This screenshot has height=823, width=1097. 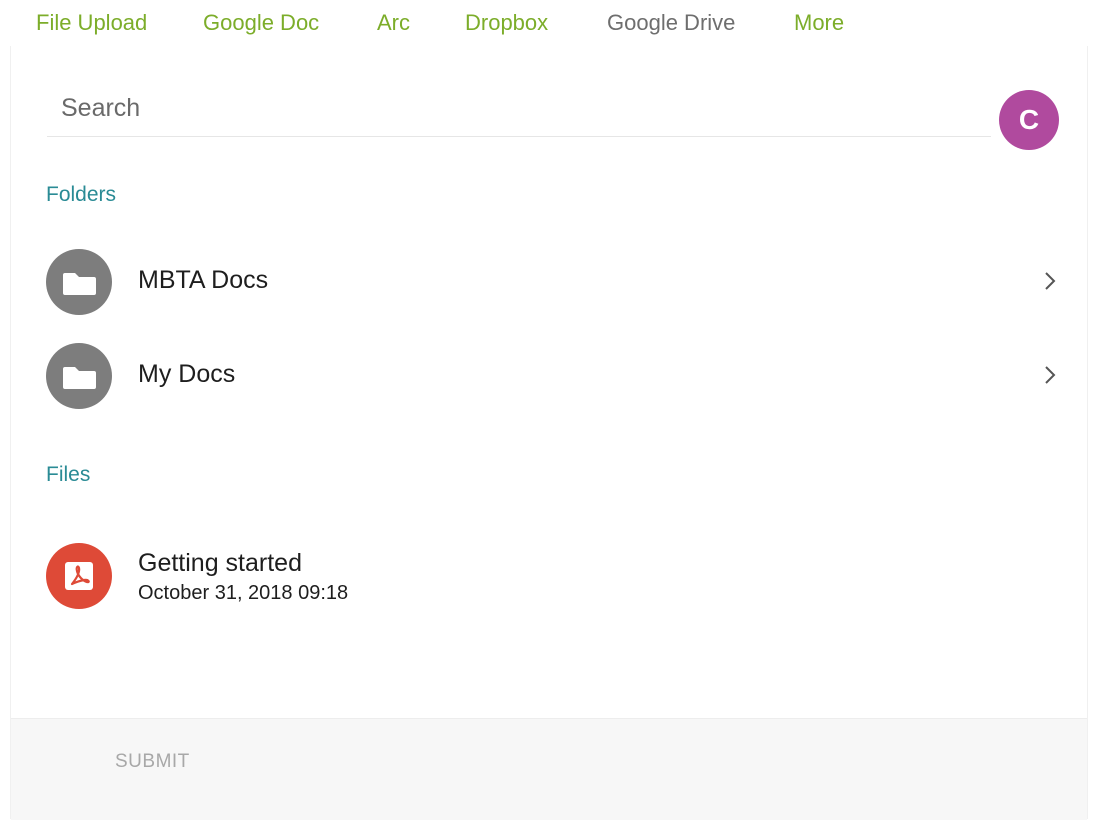 What do you see at coordinates (549, 283) in the screenshot?
I see `folder-row: MBTA Docs` at bounding box center [549, 283].